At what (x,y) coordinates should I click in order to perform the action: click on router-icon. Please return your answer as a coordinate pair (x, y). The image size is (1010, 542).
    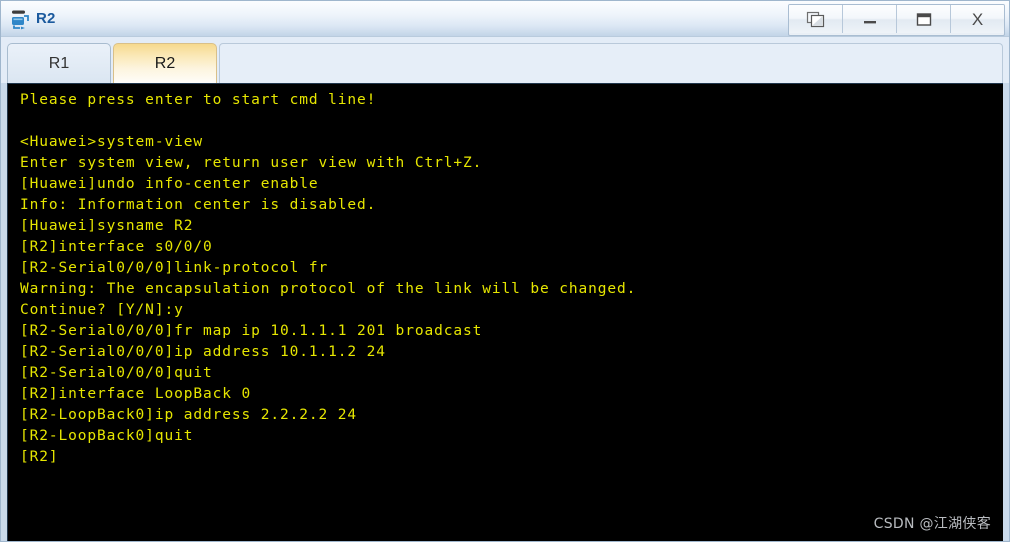
    Looking at the image, I should click on (20, 19).